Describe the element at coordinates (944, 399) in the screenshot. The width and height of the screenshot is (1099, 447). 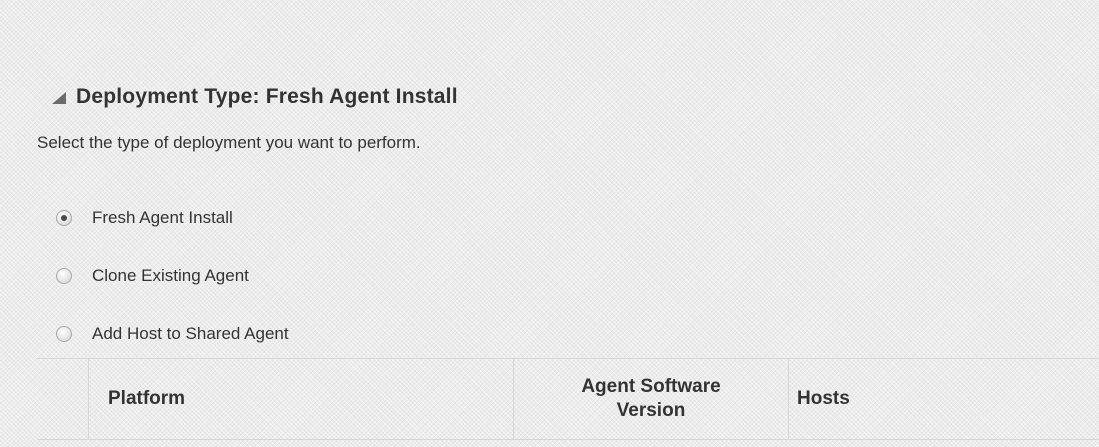
I see `column-header-hosts: Hosts` at that location.